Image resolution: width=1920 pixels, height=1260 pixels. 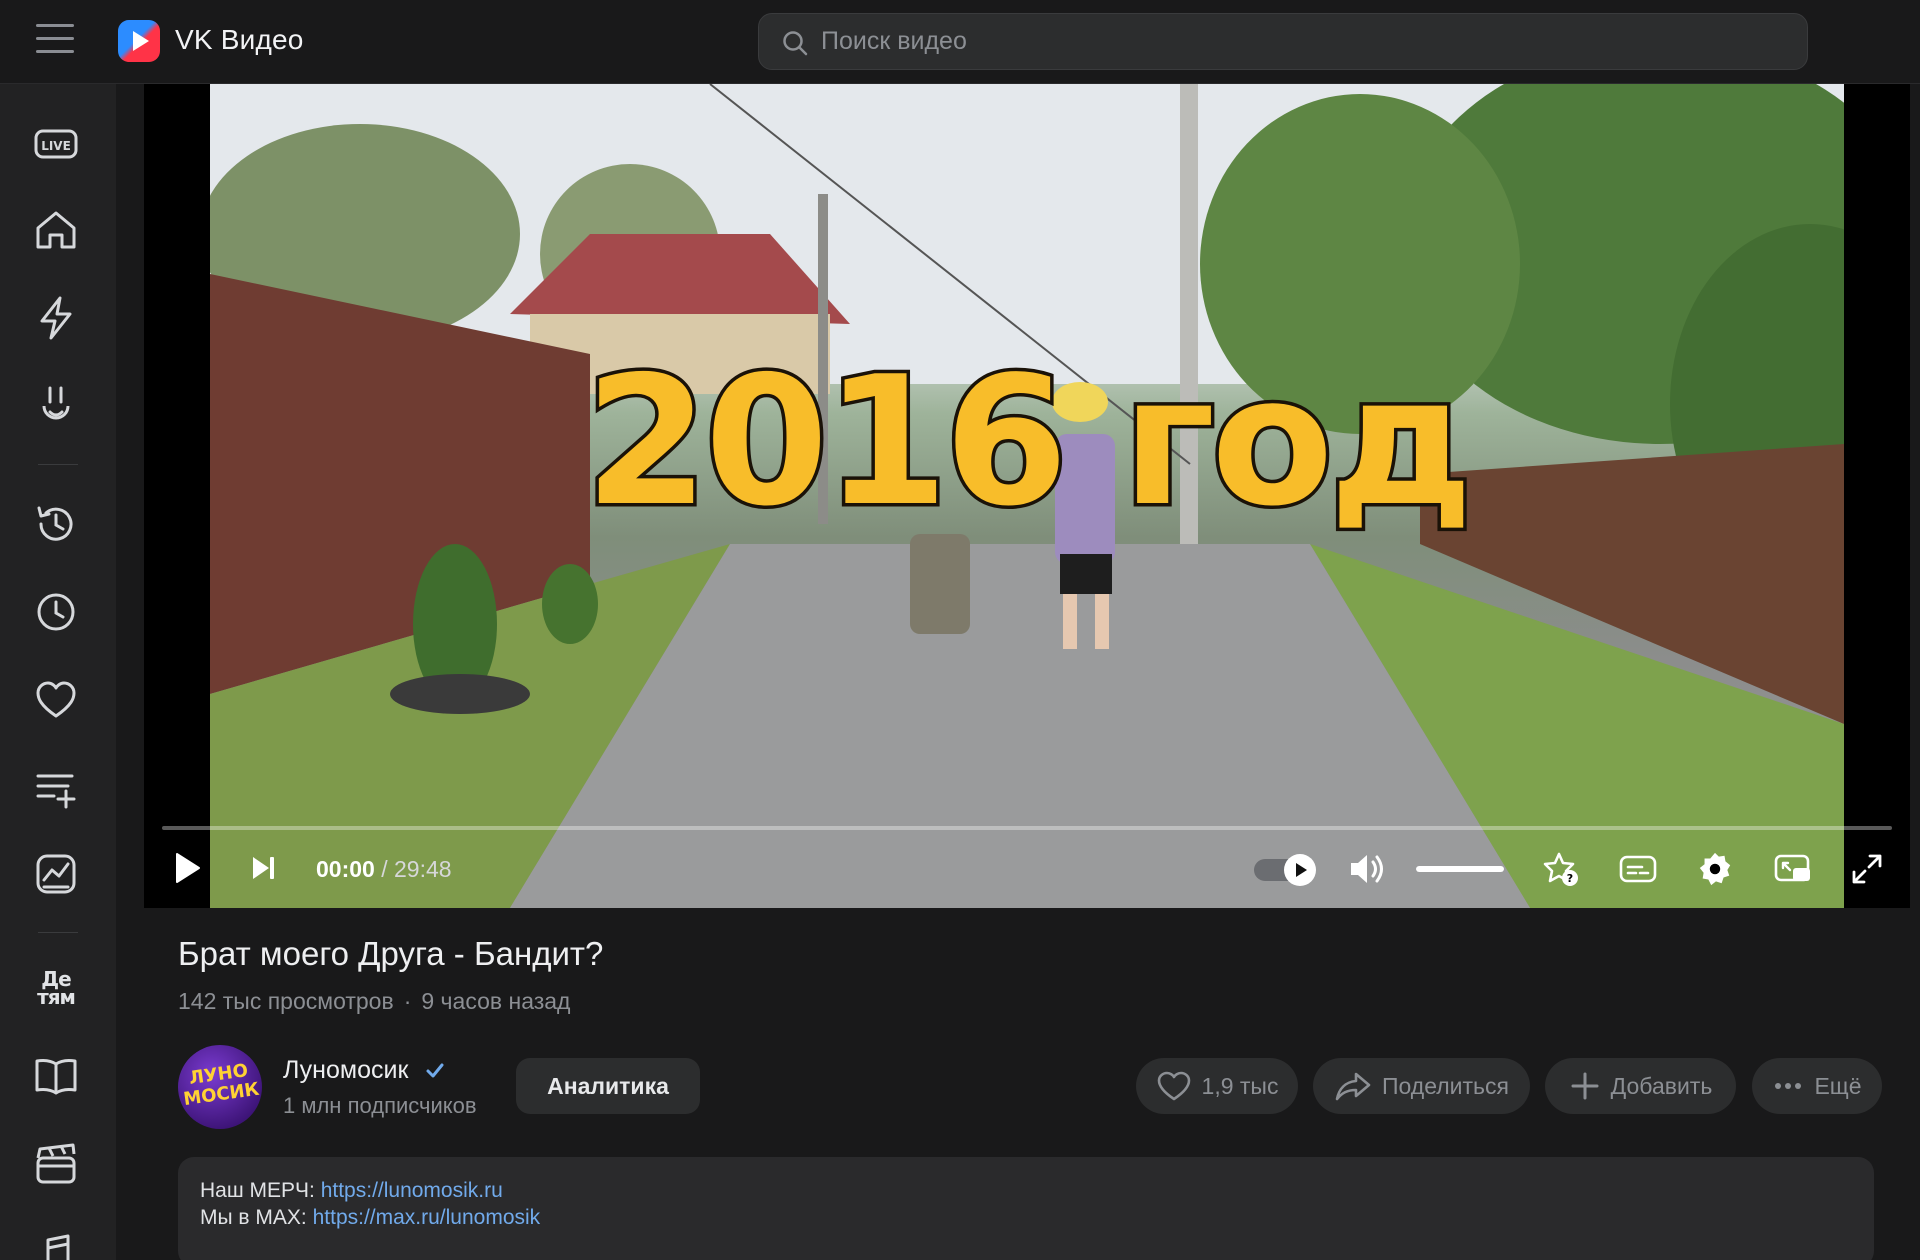 I want to click on progress-bar, so click(x=1027, y=828).